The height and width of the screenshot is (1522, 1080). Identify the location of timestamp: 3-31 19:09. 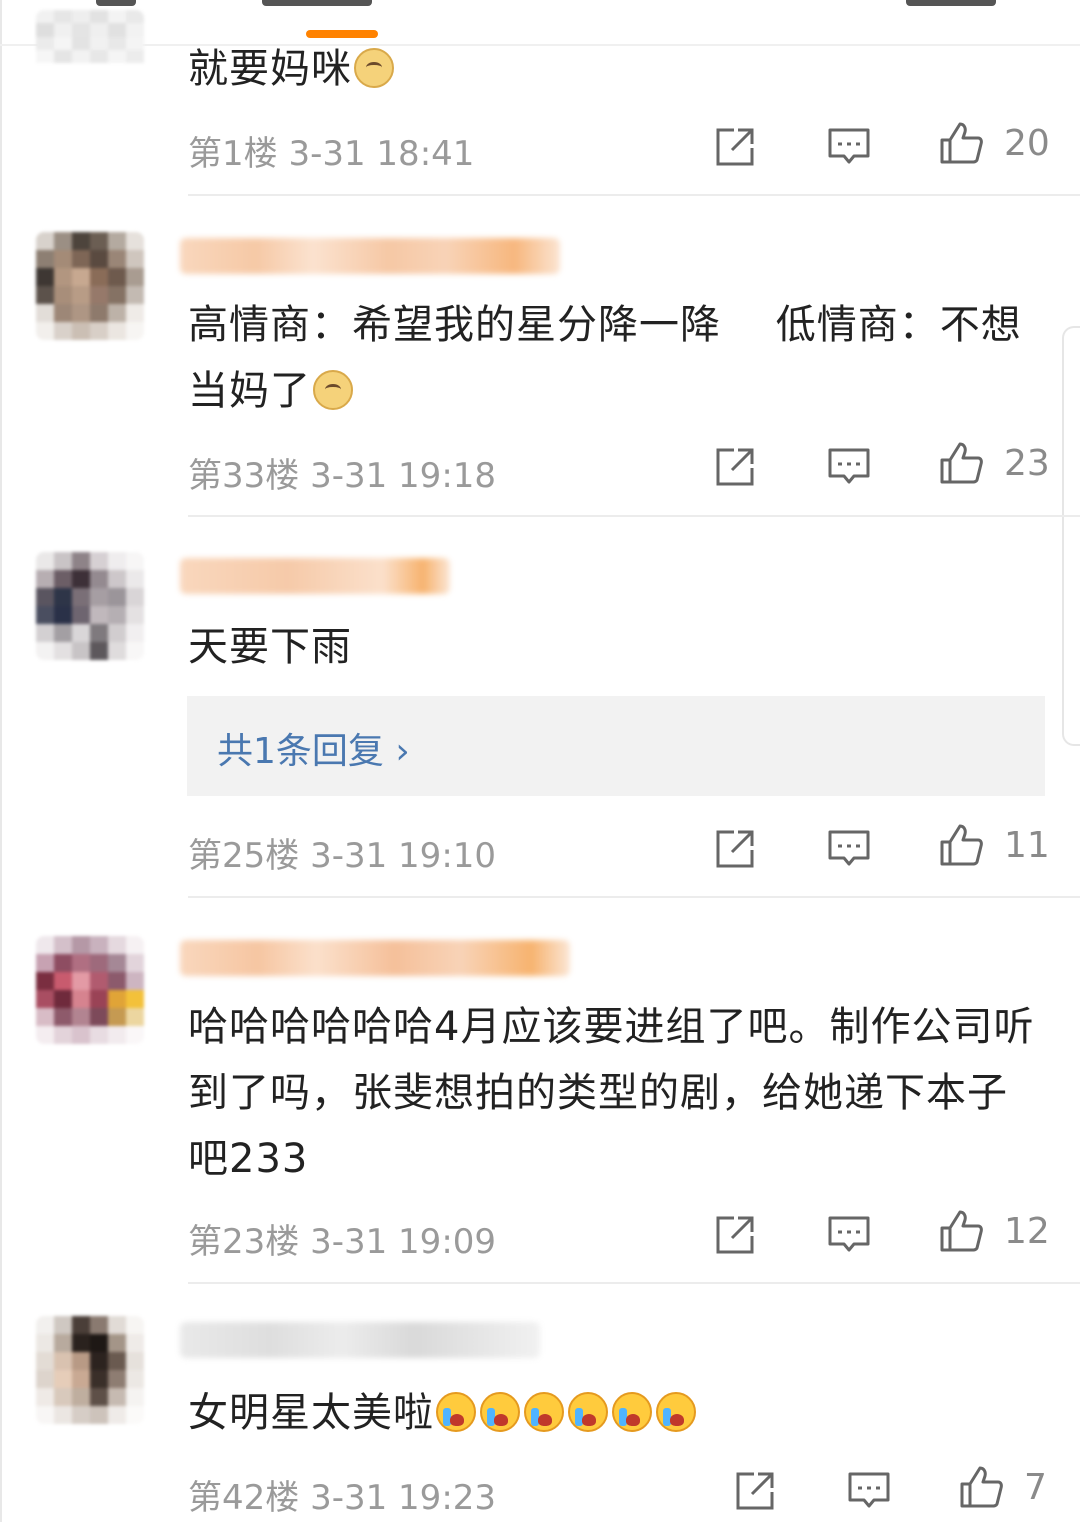
(403, 1242).